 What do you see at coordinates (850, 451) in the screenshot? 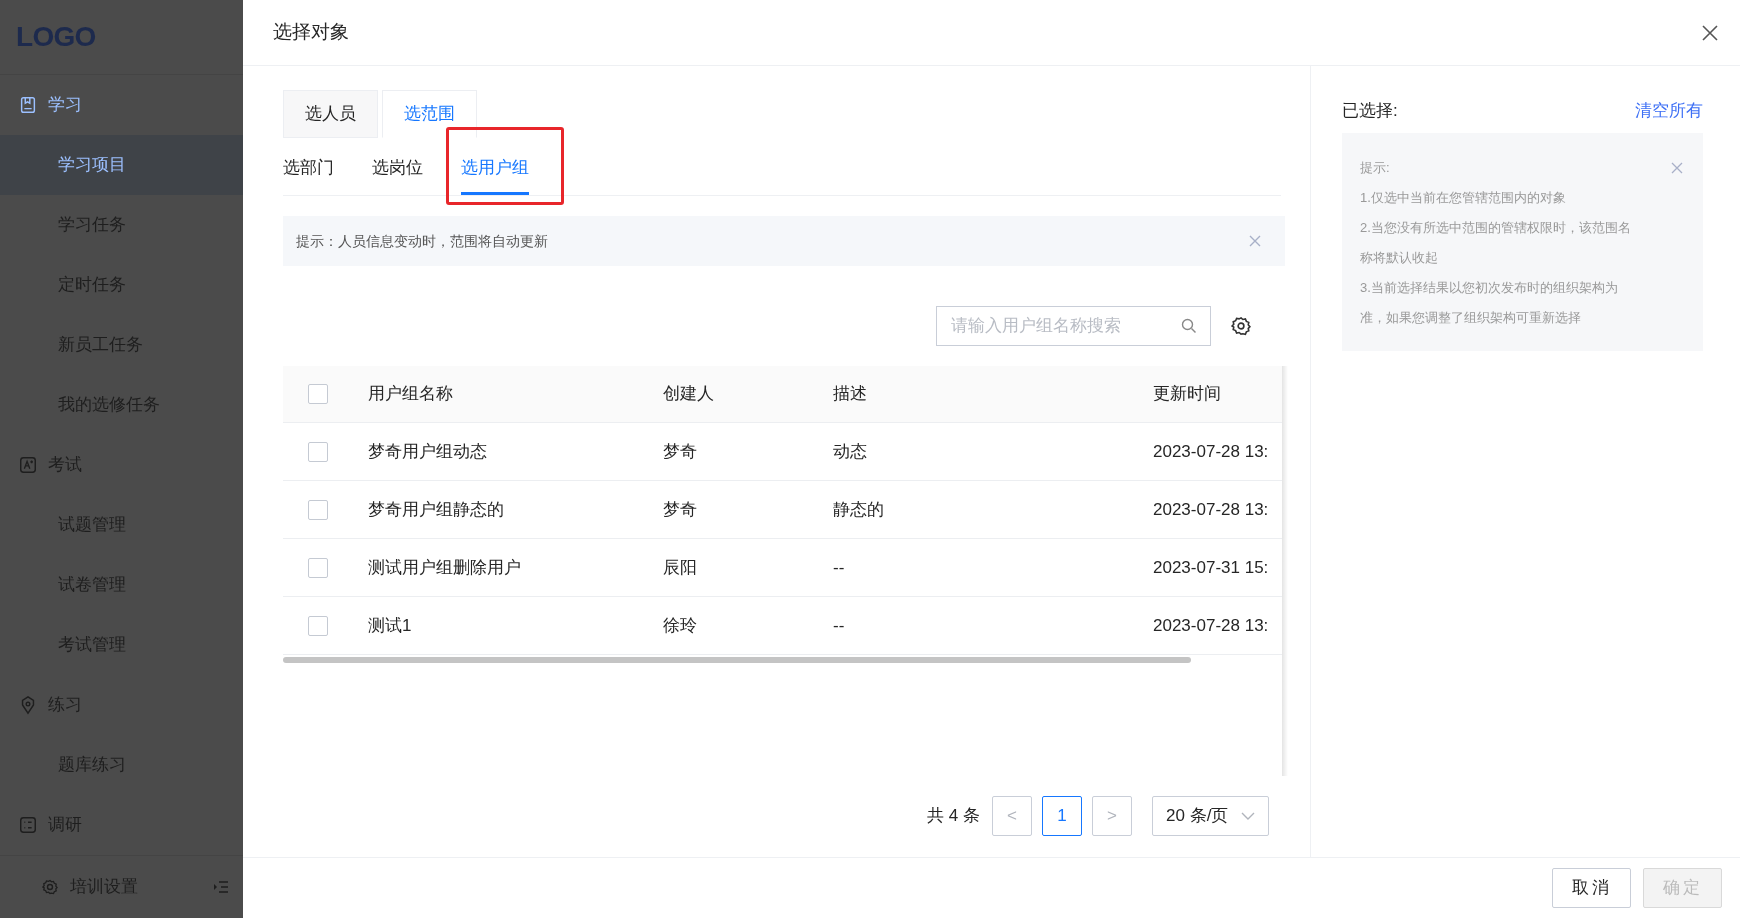
I see `table-cell-text: 动态` at bounding box center [850, 451].